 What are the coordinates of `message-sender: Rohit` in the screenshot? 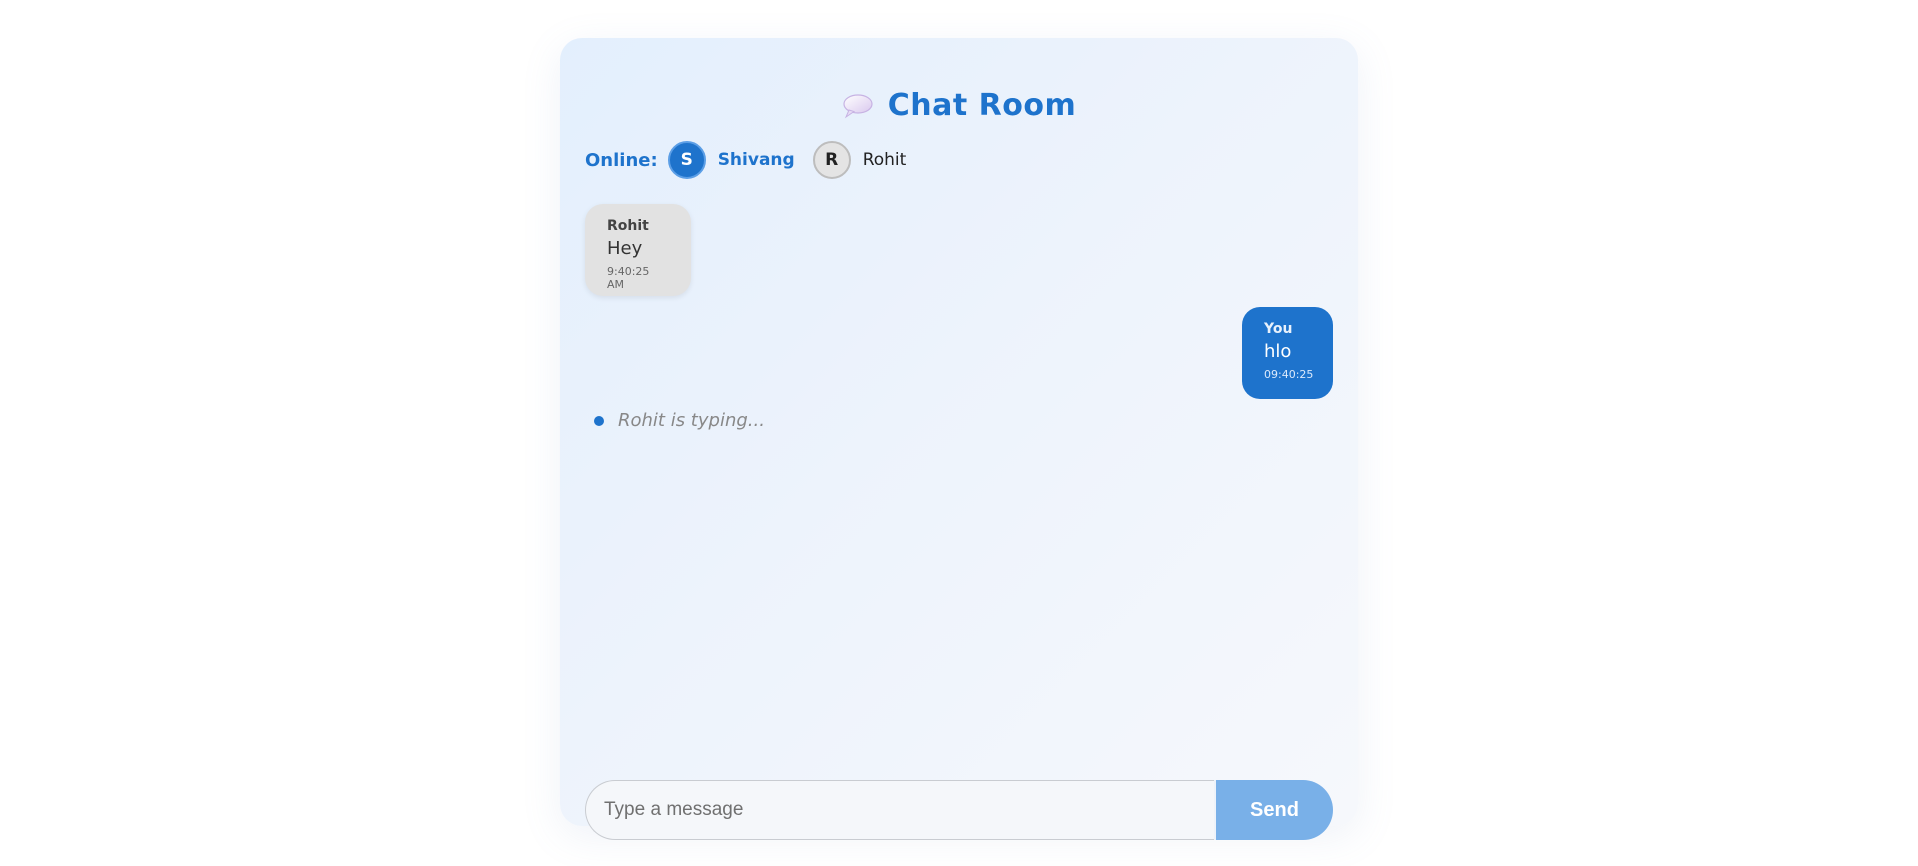 It's located at (628, 226).